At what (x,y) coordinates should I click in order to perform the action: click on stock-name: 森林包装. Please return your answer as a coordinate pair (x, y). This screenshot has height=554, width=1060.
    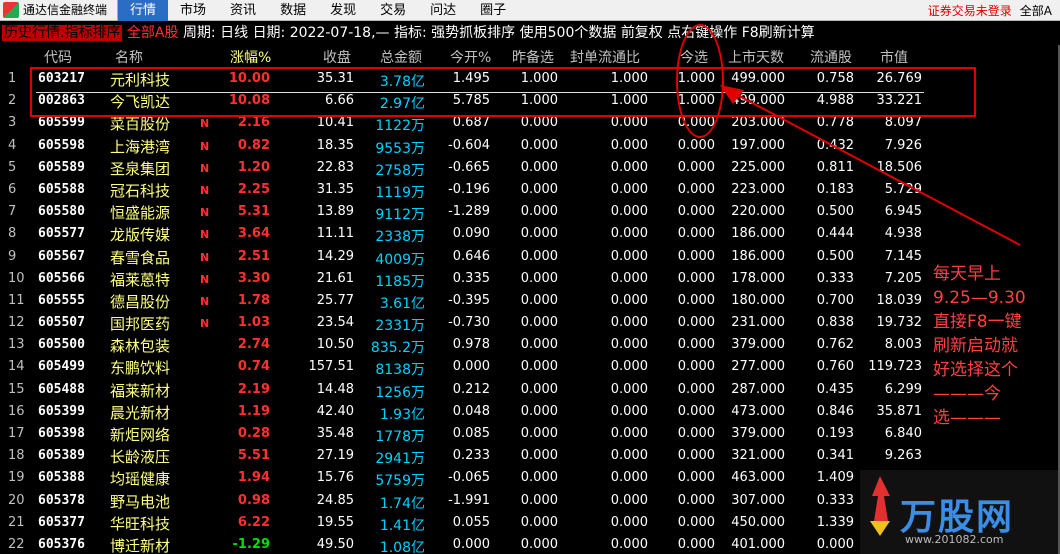
    Looking at the image, I should click on (140, 346).